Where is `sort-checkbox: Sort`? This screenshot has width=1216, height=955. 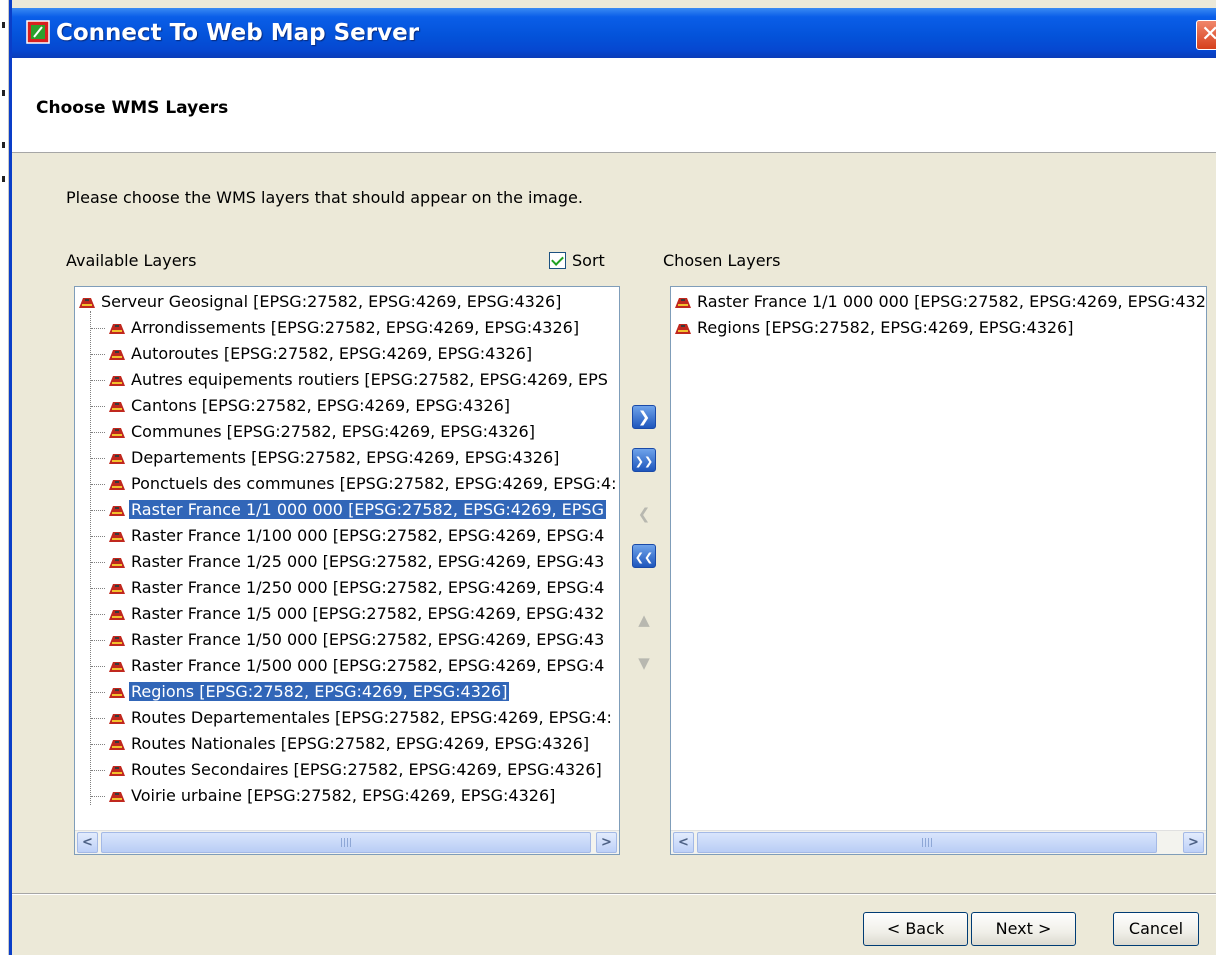
sort-checkbox: Sort is located at coordinates (577, 260).